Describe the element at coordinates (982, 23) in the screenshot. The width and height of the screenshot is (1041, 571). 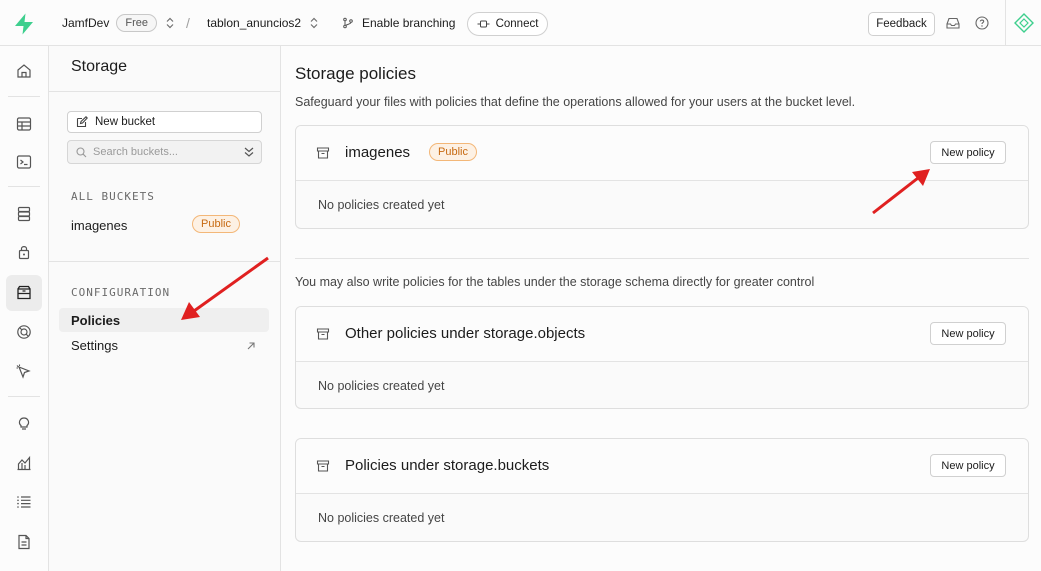
I see `help-icon` at that location.